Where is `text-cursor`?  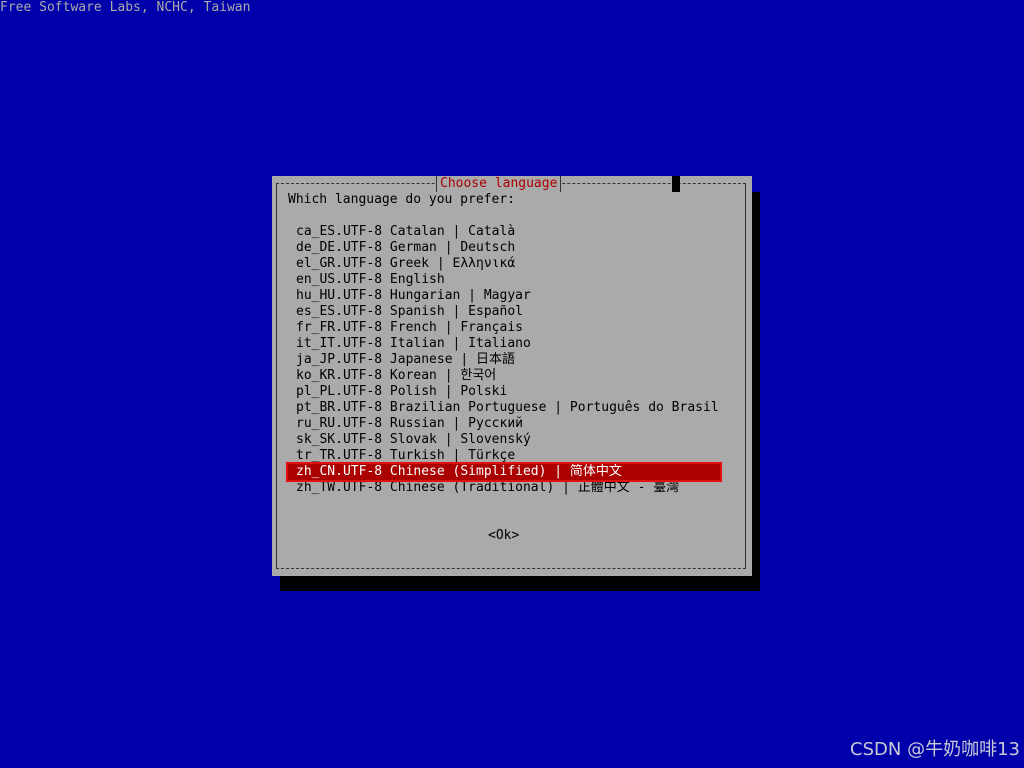
text-cursor is located at coordinates (676, 184).